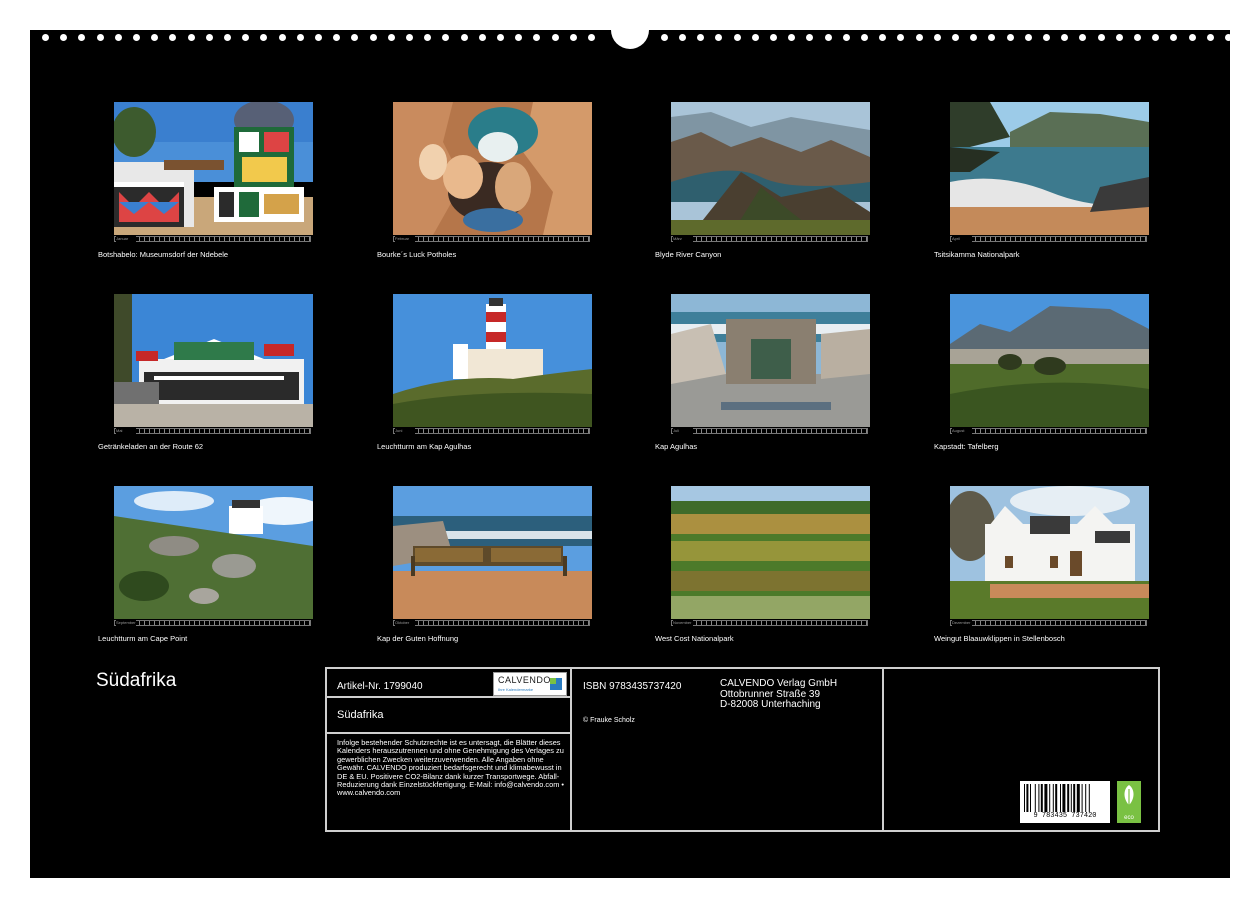 The image size is (1260, 908). I want to click on month-caption: Bourke´s Luck Potholes, so click(417, 254).